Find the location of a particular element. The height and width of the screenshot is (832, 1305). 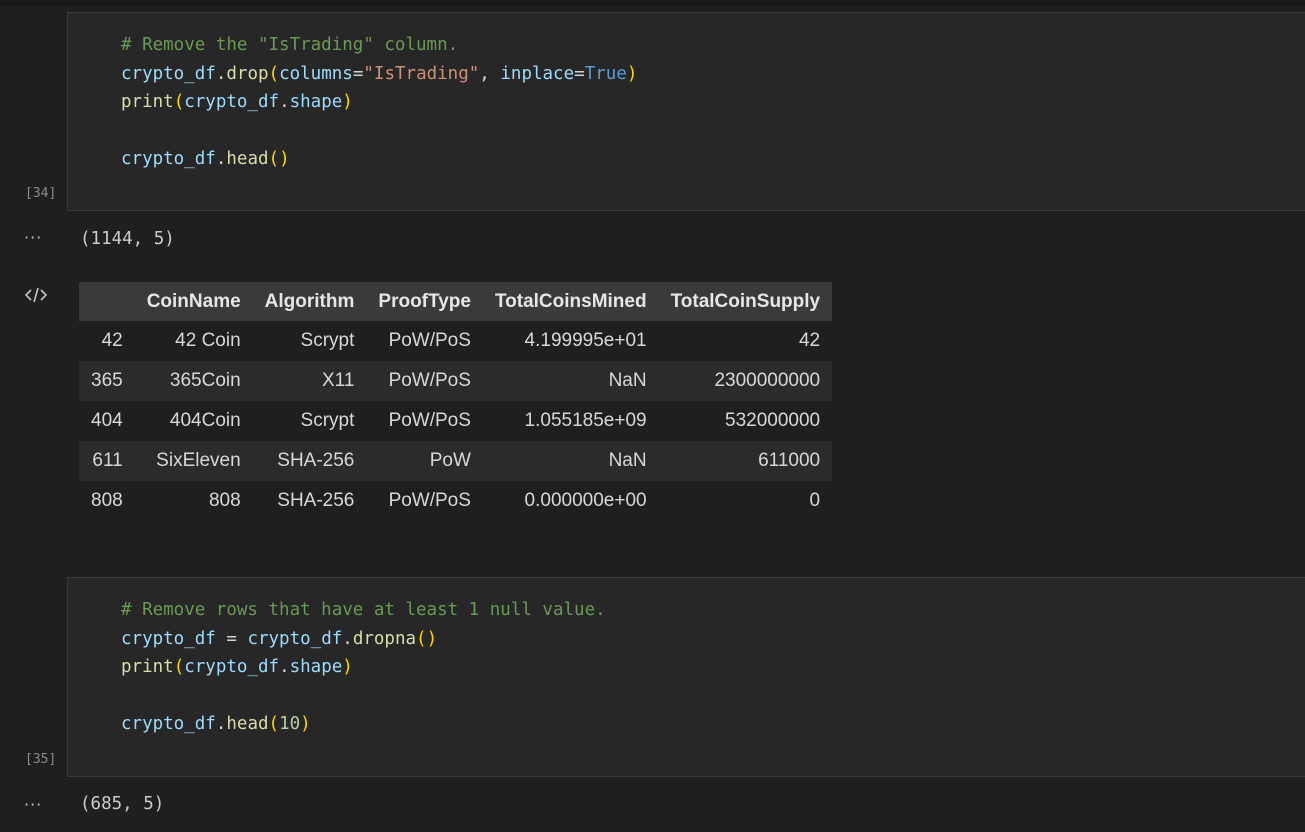

table-cell: PoW is located at coordinates (424, 461).